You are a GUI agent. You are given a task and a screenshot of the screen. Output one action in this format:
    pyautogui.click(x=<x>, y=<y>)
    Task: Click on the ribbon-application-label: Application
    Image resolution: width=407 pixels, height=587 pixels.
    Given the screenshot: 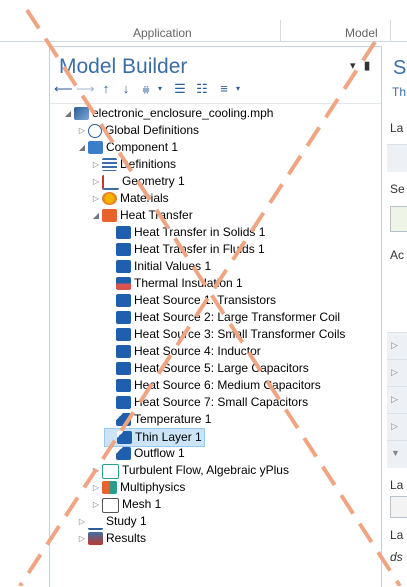 What is the action you would take?
    pyautogui.click(x=162, y=33)
    